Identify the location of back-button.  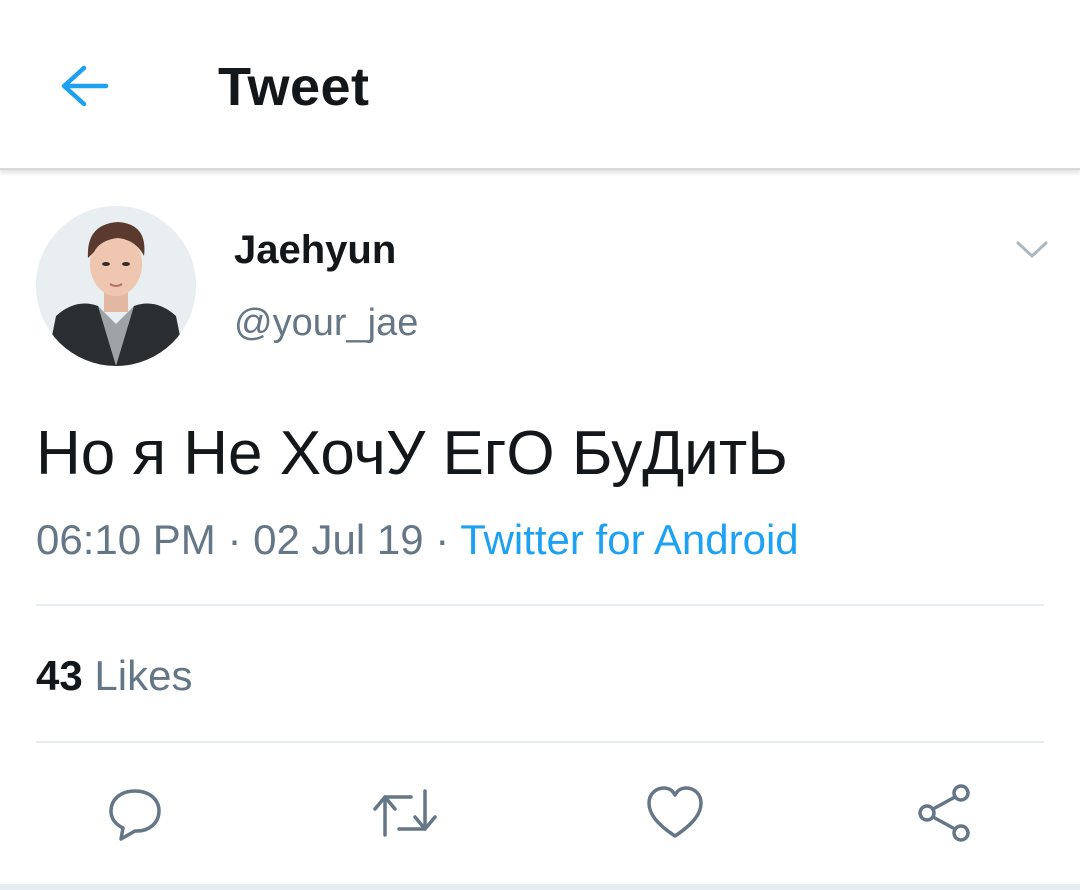
(84, 86).